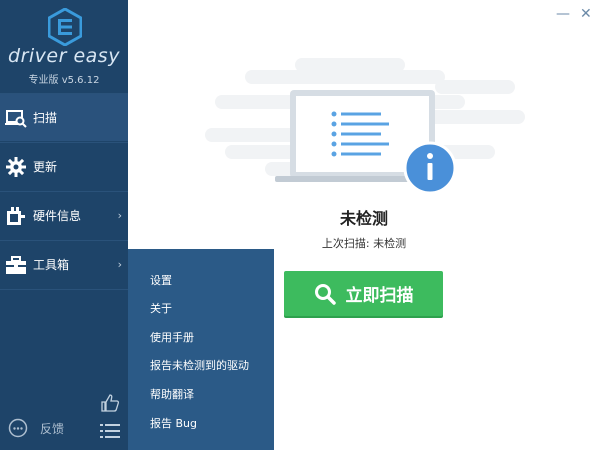  What do you see at coordinates (45, 167) in the screenshot?
I see `sidebar-item-label: 更新` at bounding box center [45, 167].